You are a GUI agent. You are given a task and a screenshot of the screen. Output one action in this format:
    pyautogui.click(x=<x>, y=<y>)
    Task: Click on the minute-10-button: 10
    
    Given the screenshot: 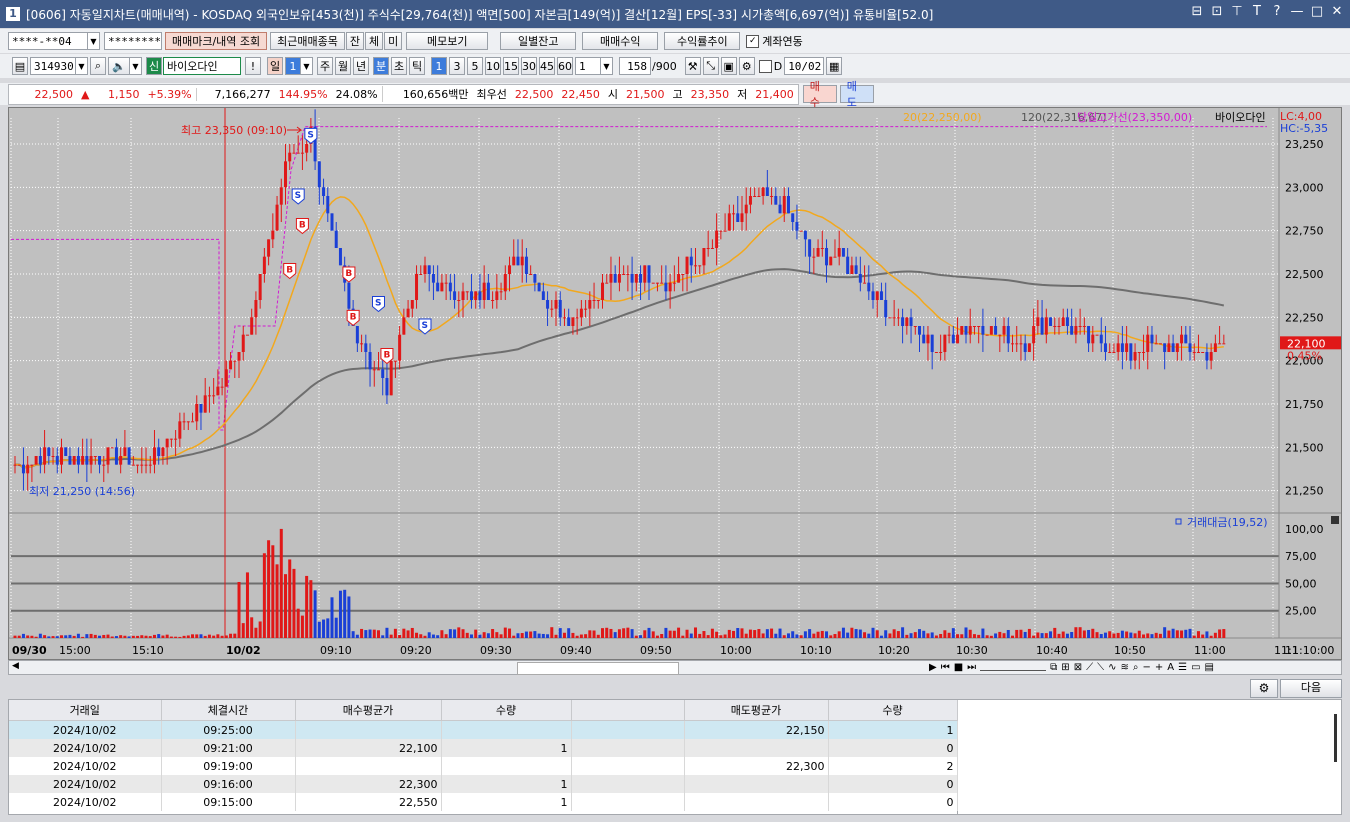 What is the action you would take?
    pyautogui.click(x=493, y=66)
    